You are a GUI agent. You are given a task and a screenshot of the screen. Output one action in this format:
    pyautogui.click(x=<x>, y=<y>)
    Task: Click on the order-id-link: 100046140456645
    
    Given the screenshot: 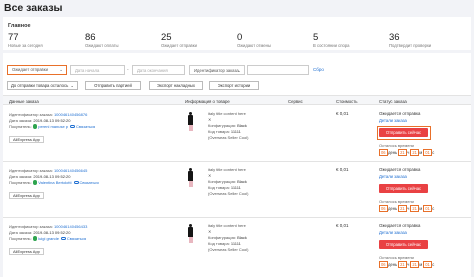 What is the action you would take?
    pyautogui.click(x=70, y=170)
    